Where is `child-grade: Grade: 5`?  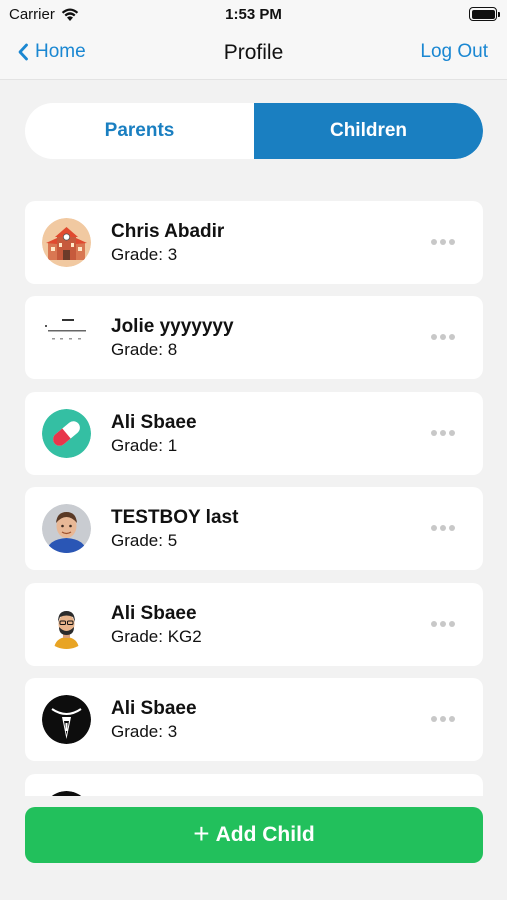
child-grade: Grade: 5 is located at coordinates (144, 540).